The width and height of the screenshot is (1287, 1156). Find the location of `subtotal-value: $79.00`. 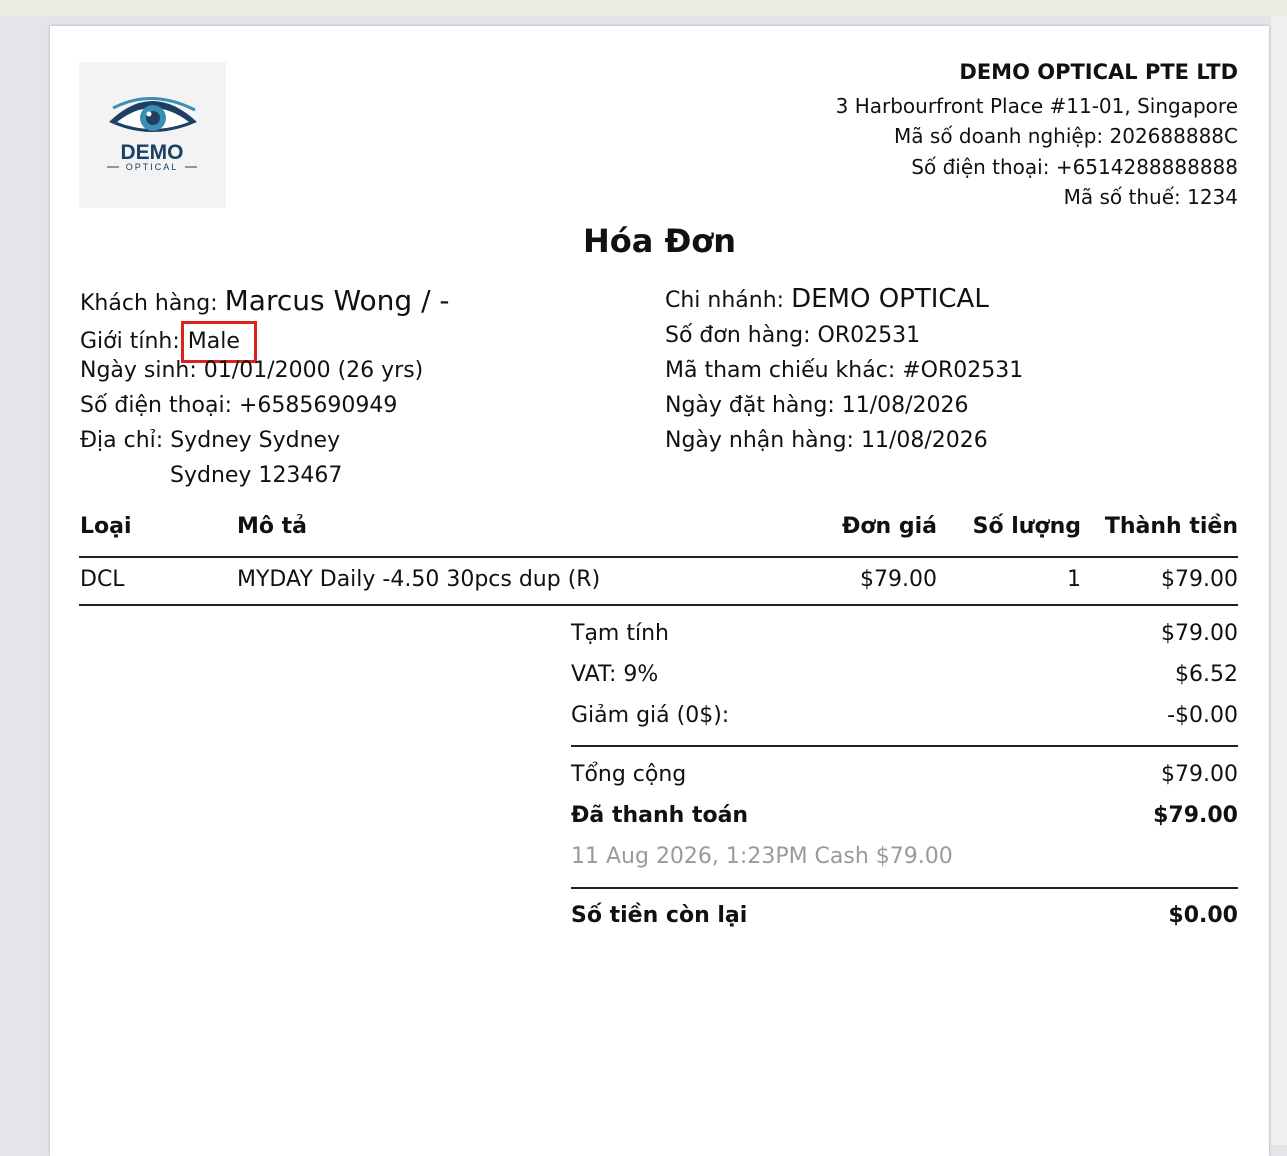

subtotal-value: $79.00 is located at coordinates (1199, 633).